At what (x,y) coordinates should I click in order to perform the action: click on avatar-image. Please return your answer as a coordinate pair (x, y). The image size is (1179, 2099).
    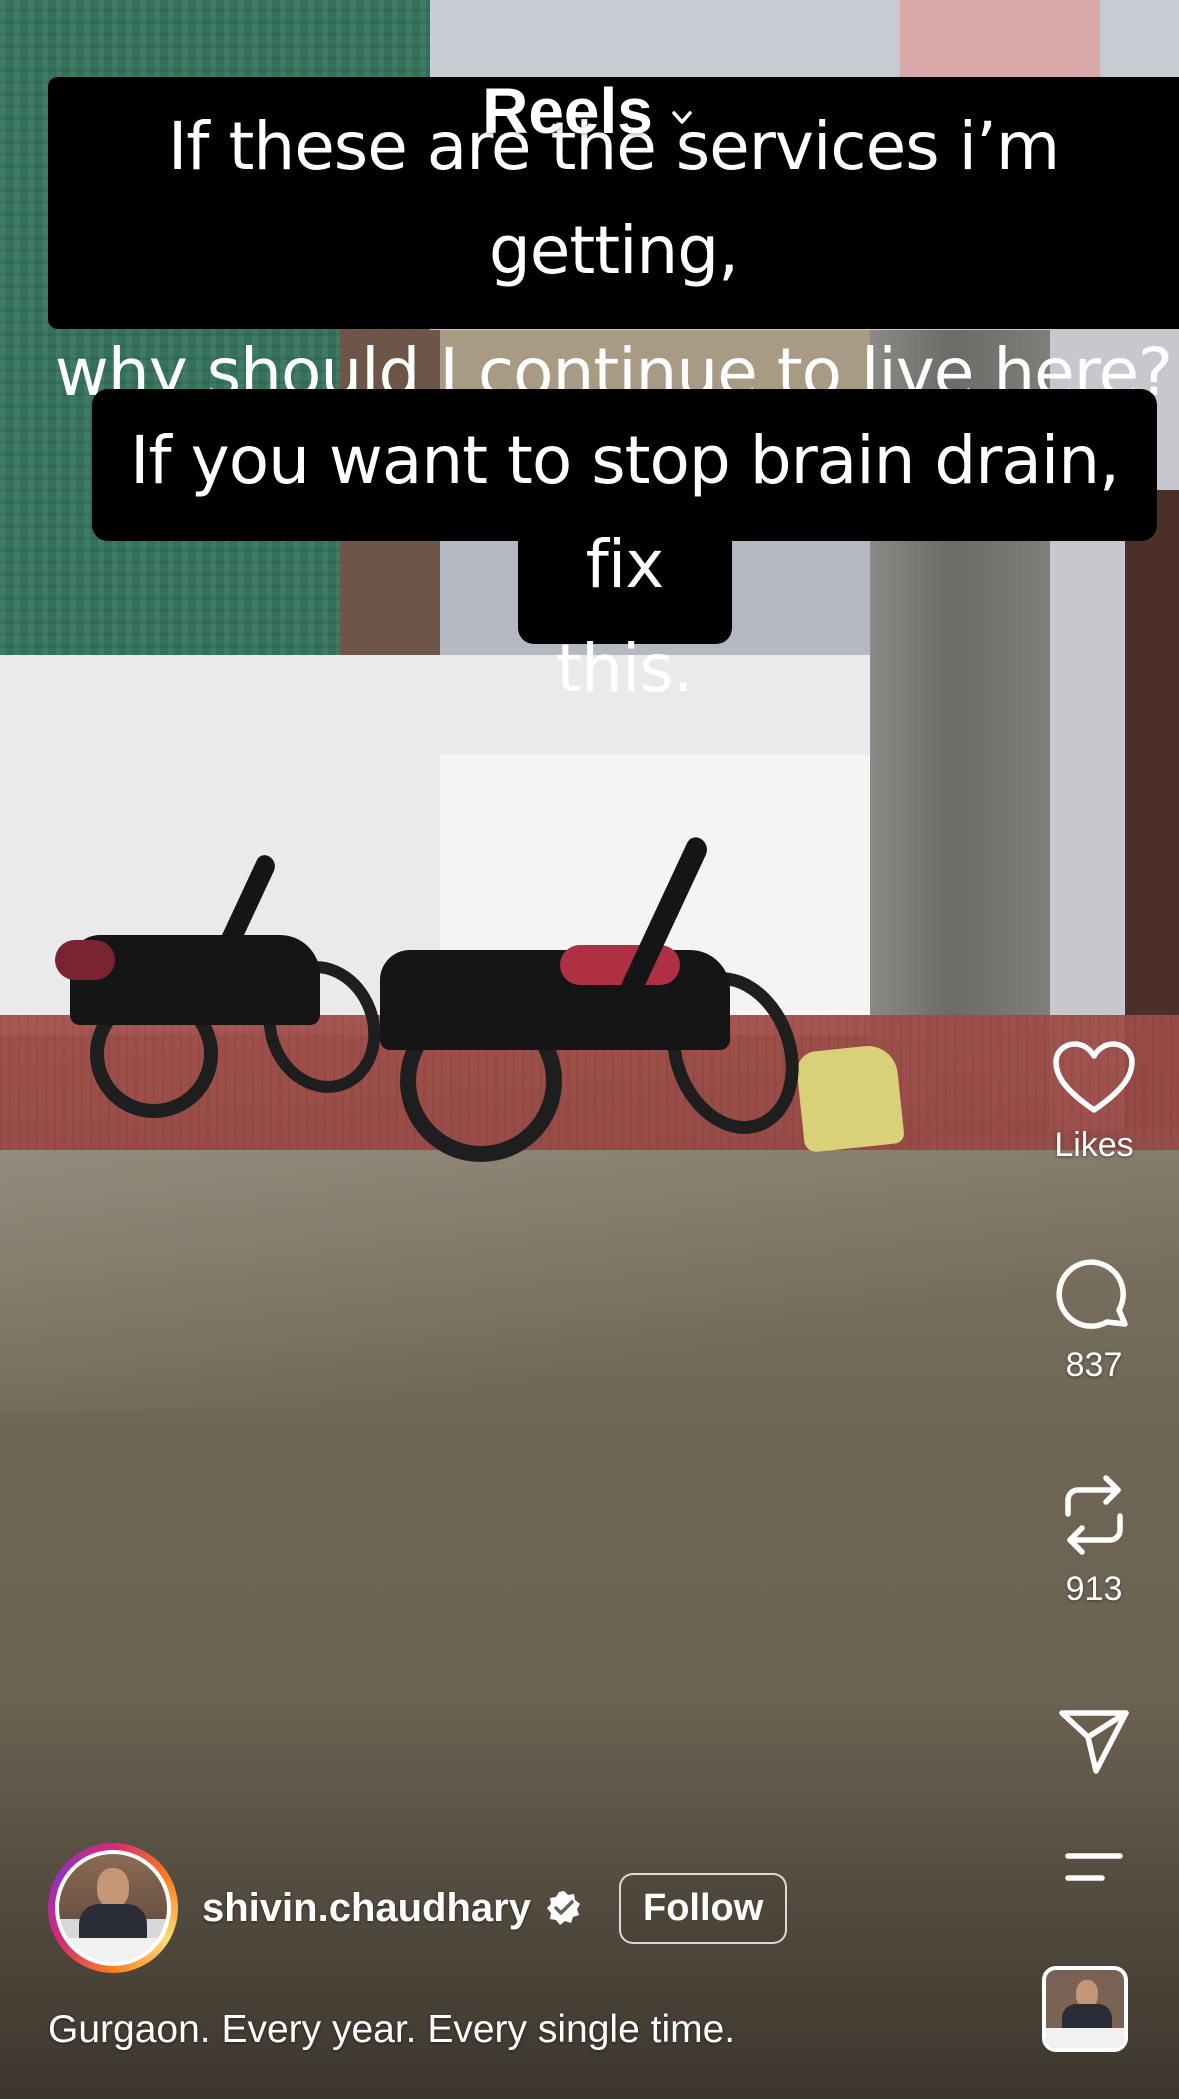
    Looking at the image, I should click on (113, 1908).